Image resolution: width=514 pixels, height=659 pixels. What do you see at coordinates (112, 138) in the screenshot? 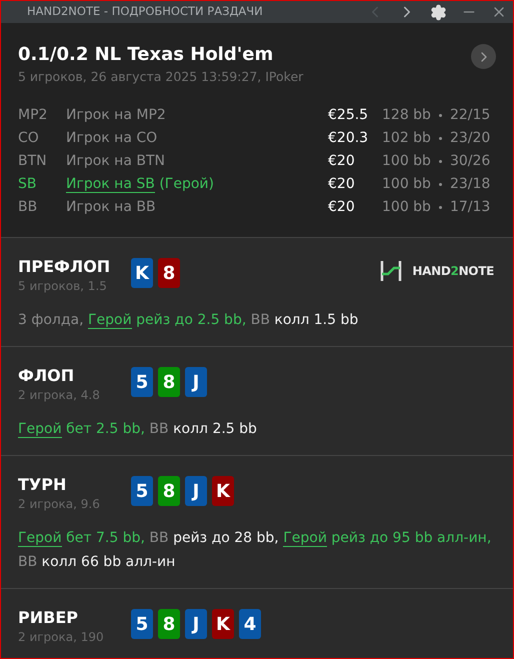
I see `player-name: Игрок на CO` at bounding box center [112, 138].